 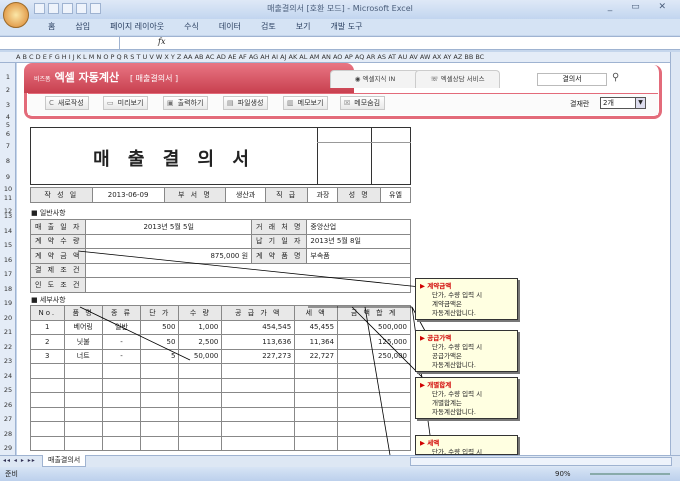 I want to click on row-header: 17, so click(x=8, y=274).